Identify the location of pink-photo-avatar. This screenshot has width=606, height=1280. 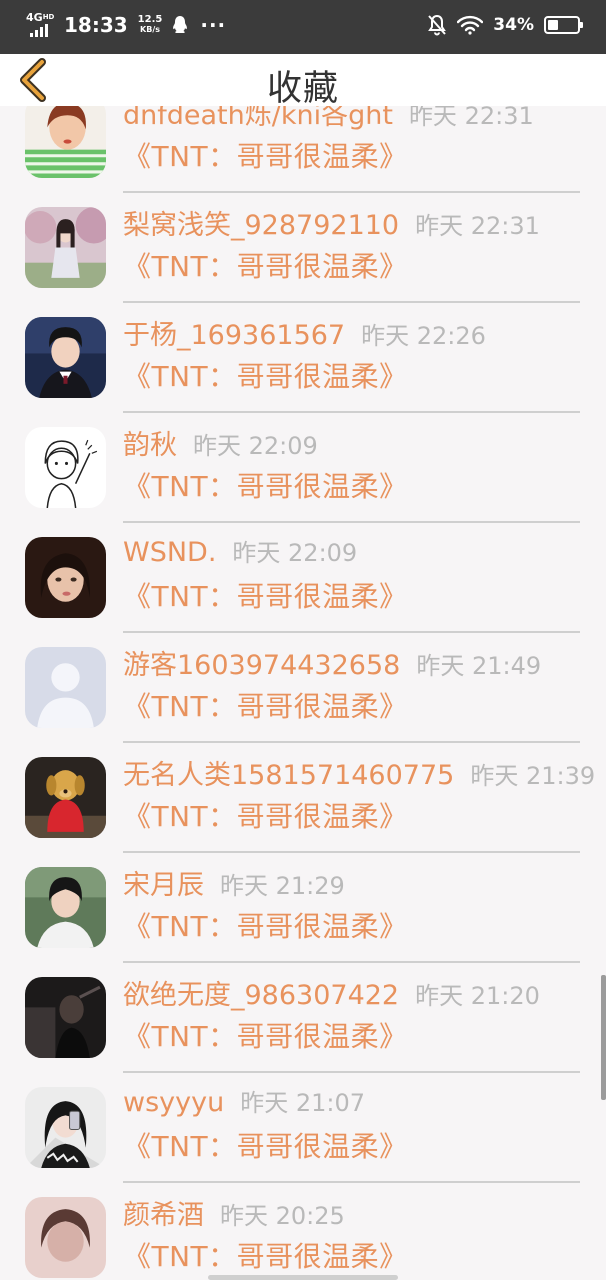
(65, 1237).